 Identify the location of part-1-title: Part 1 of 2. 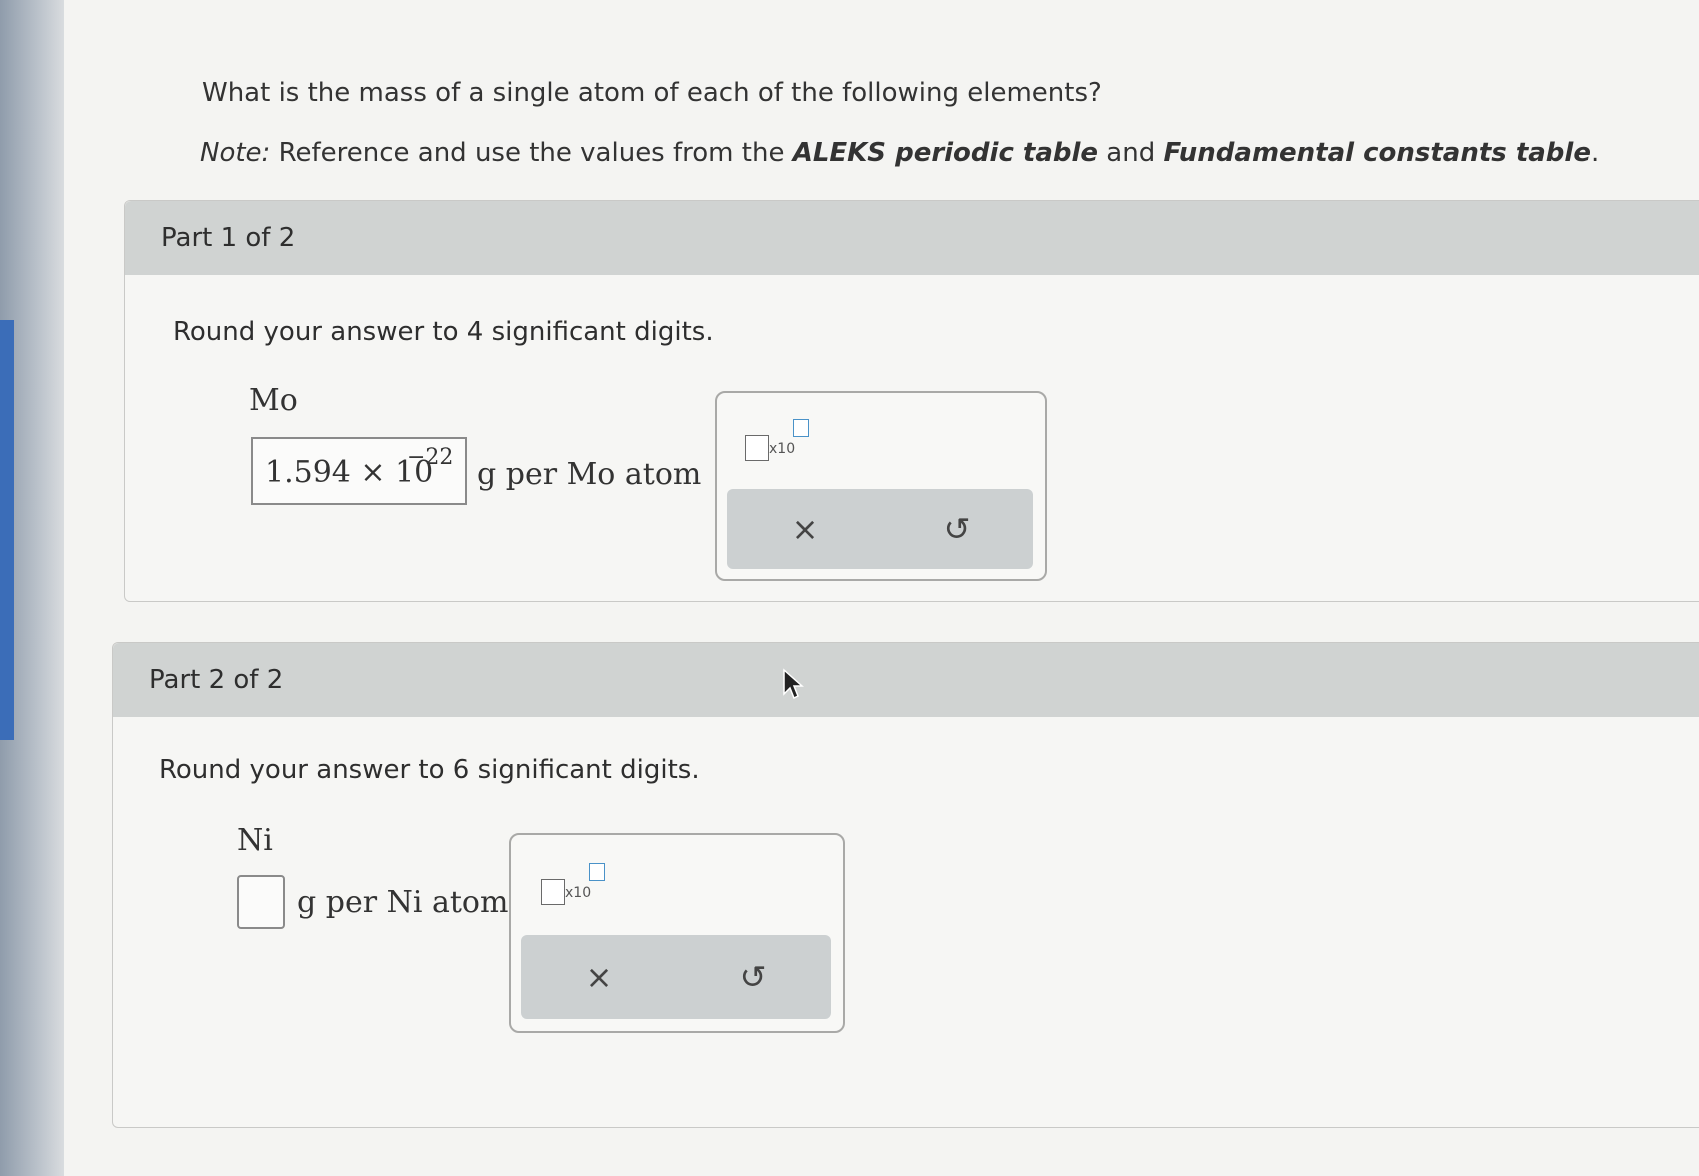
(228, 238).